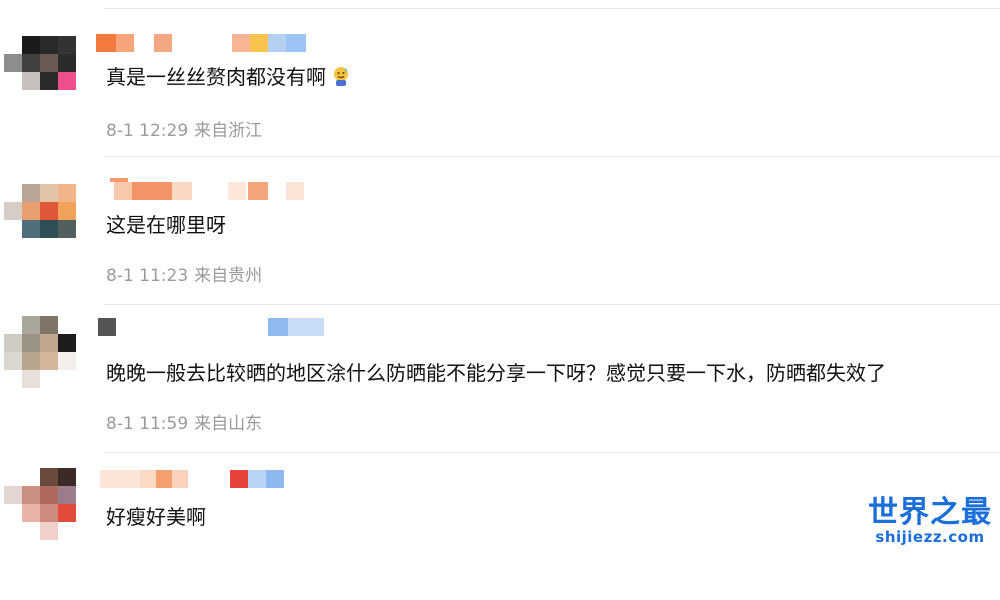 Image resolution: width=1000 pixels, height=600 pixels. I want to click on timestamp: 8-1 12:29, so click(147, 131).